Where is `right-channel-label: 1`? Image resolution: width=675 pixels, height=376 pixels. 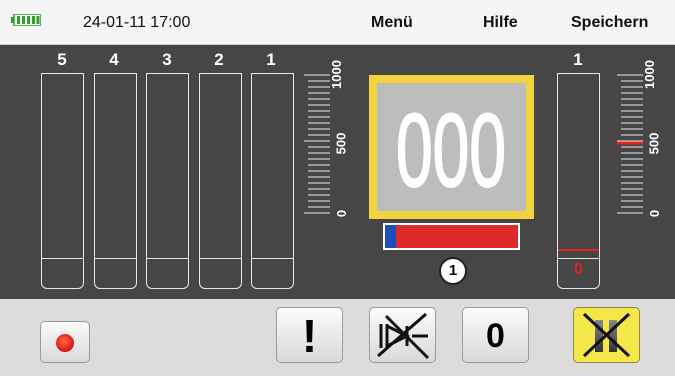 right-channel-label: 1 is located at coordinates (578, 59).